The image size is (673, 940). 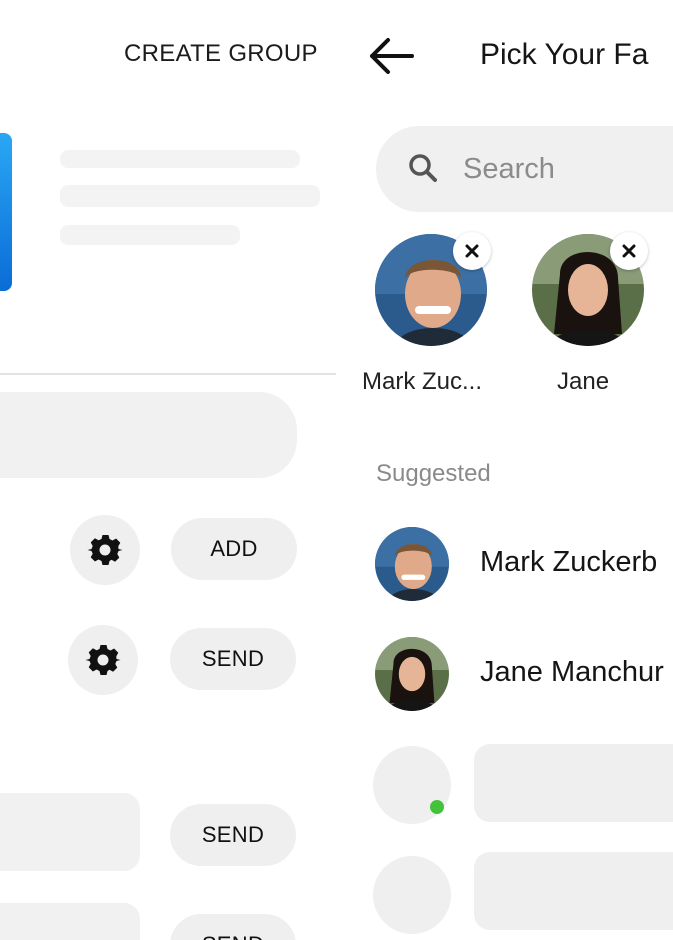 What do you see at coordinates (148, 435) in the screenshot?
I see `placeholder-input` at bounding box center [148, 435].